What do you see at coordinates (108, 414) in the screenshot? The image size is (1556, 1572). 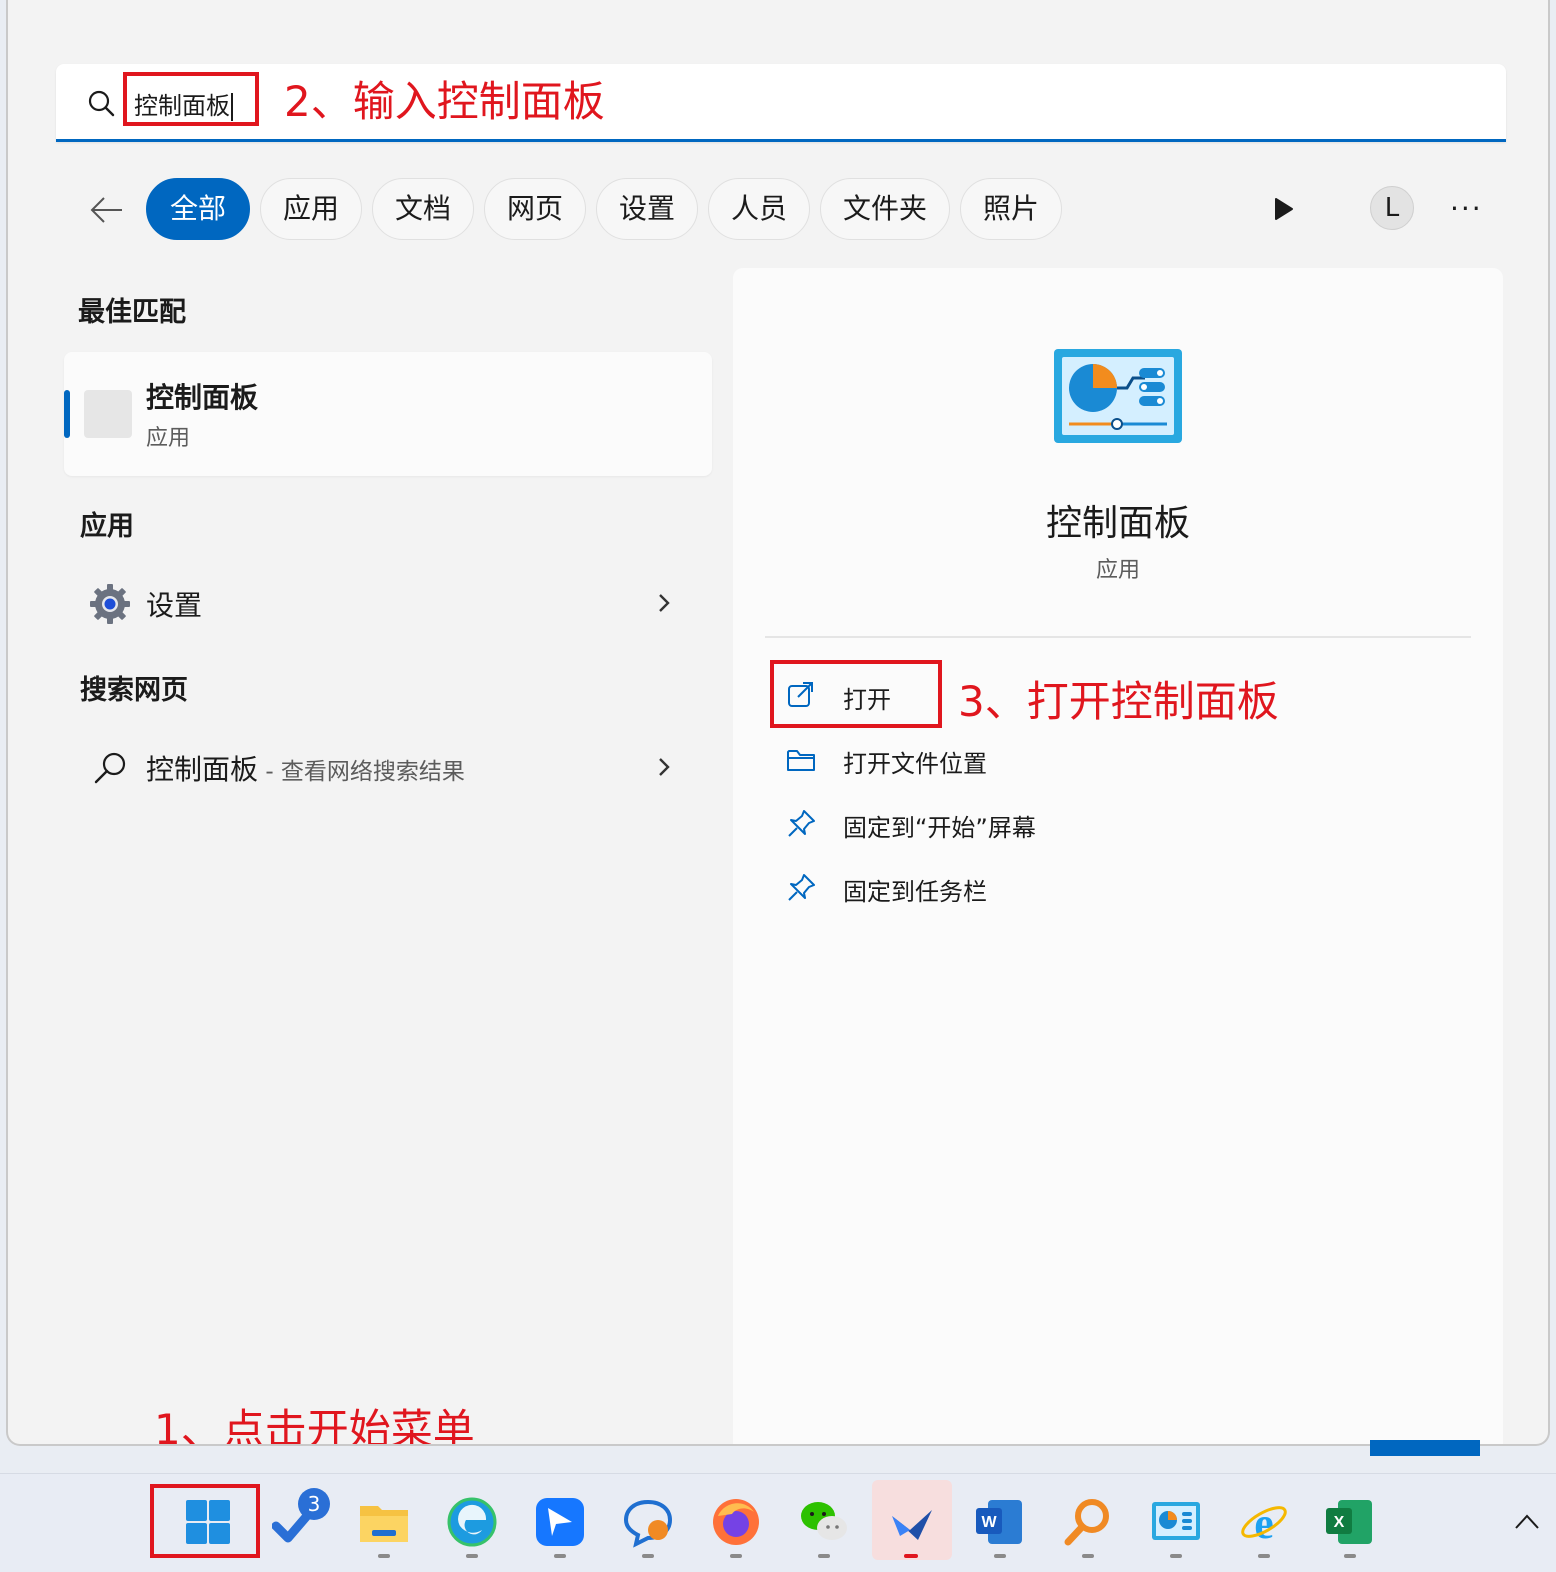 I see `app-placeholder-icon` at bounding box center [108, 414].